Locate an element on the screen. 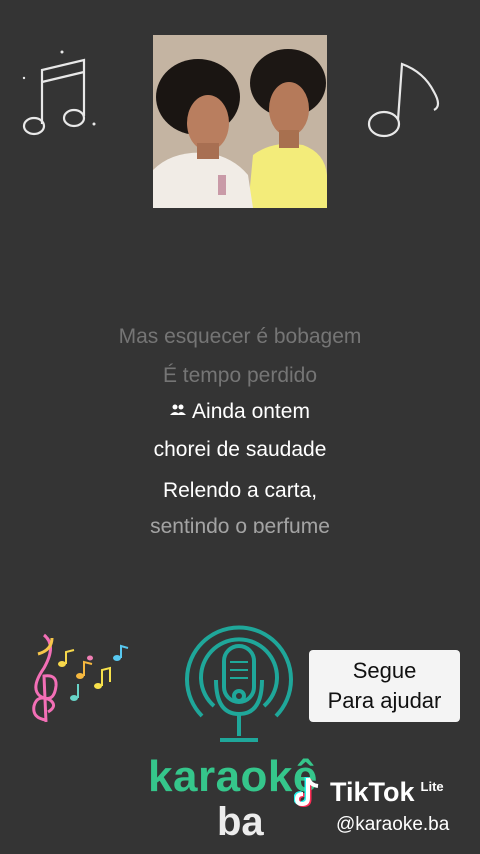 This screenshot has height=854, width=480. follow-prompt-card: Segue Para ajudar is located at coordinates (384, 686).